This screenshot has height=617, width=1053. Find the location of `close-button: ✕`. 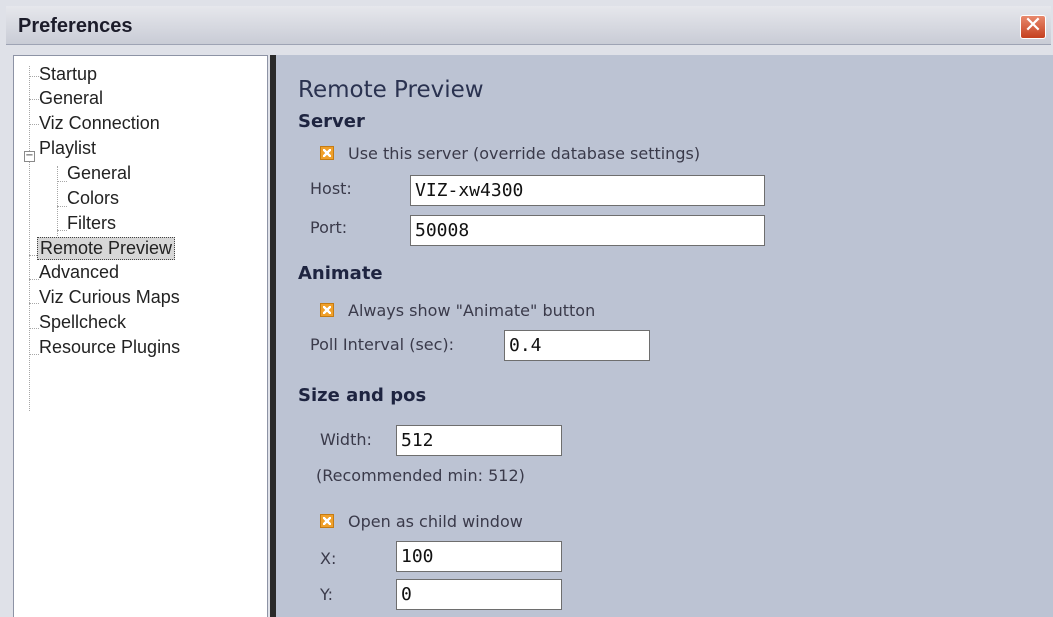

close-button: ✕ is located at coordinates (1033, 27).